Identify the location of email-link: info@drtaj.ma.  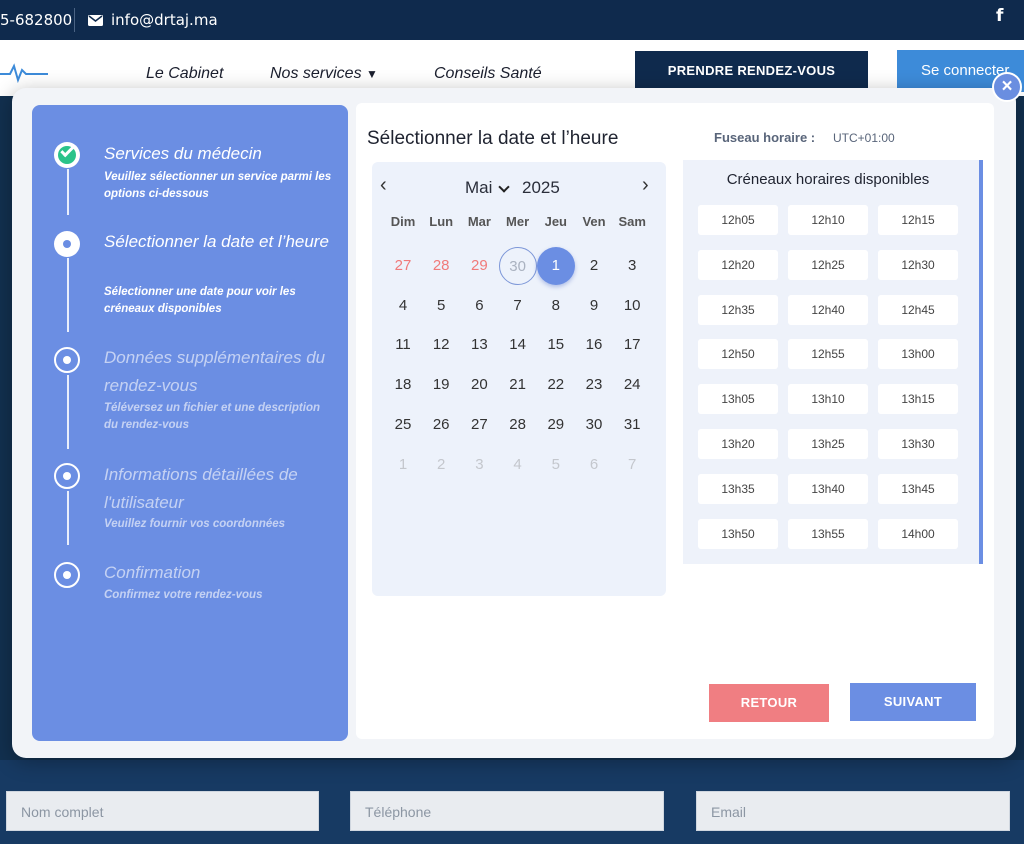
(153, 20).